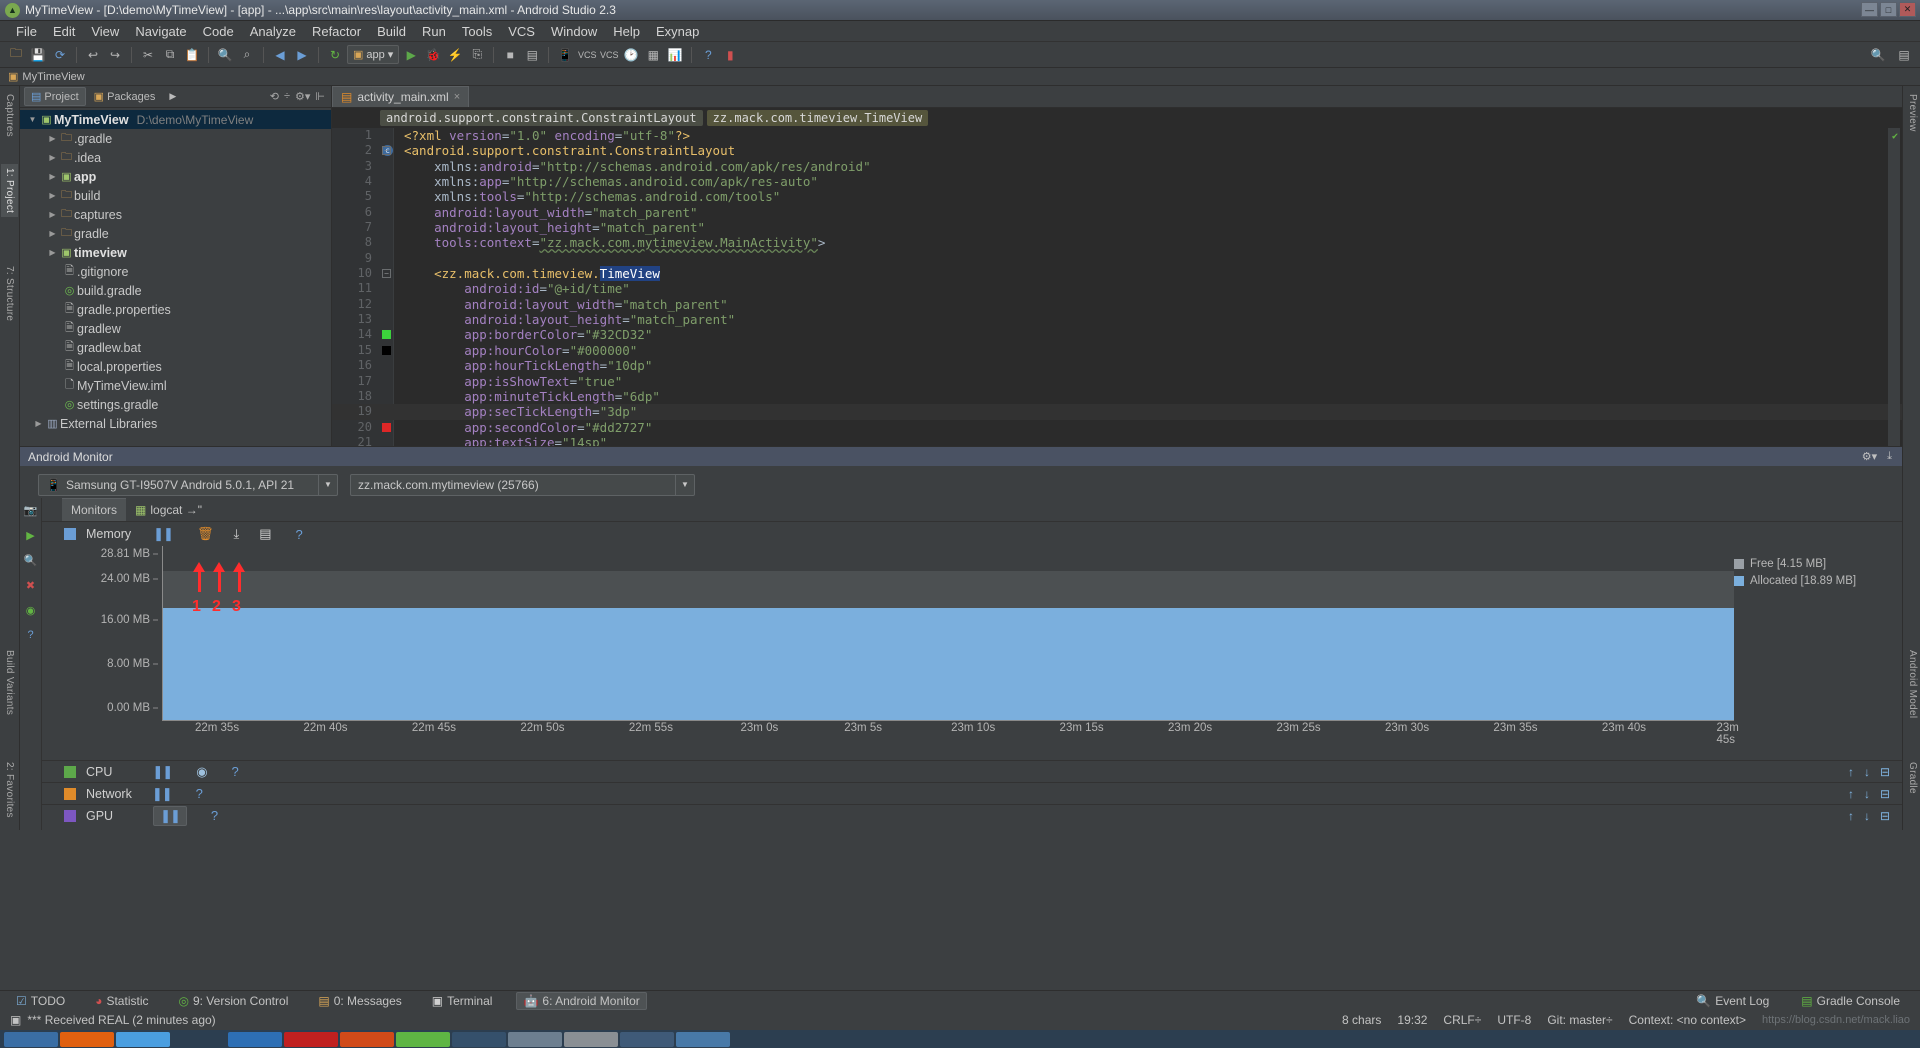 The width and height of the screenshot is (1920, 1048). Describe the element at coordinates (1117, 212) in the screenshot. I see `code-line: 6 android:layout_width="match_parent"` at that location.